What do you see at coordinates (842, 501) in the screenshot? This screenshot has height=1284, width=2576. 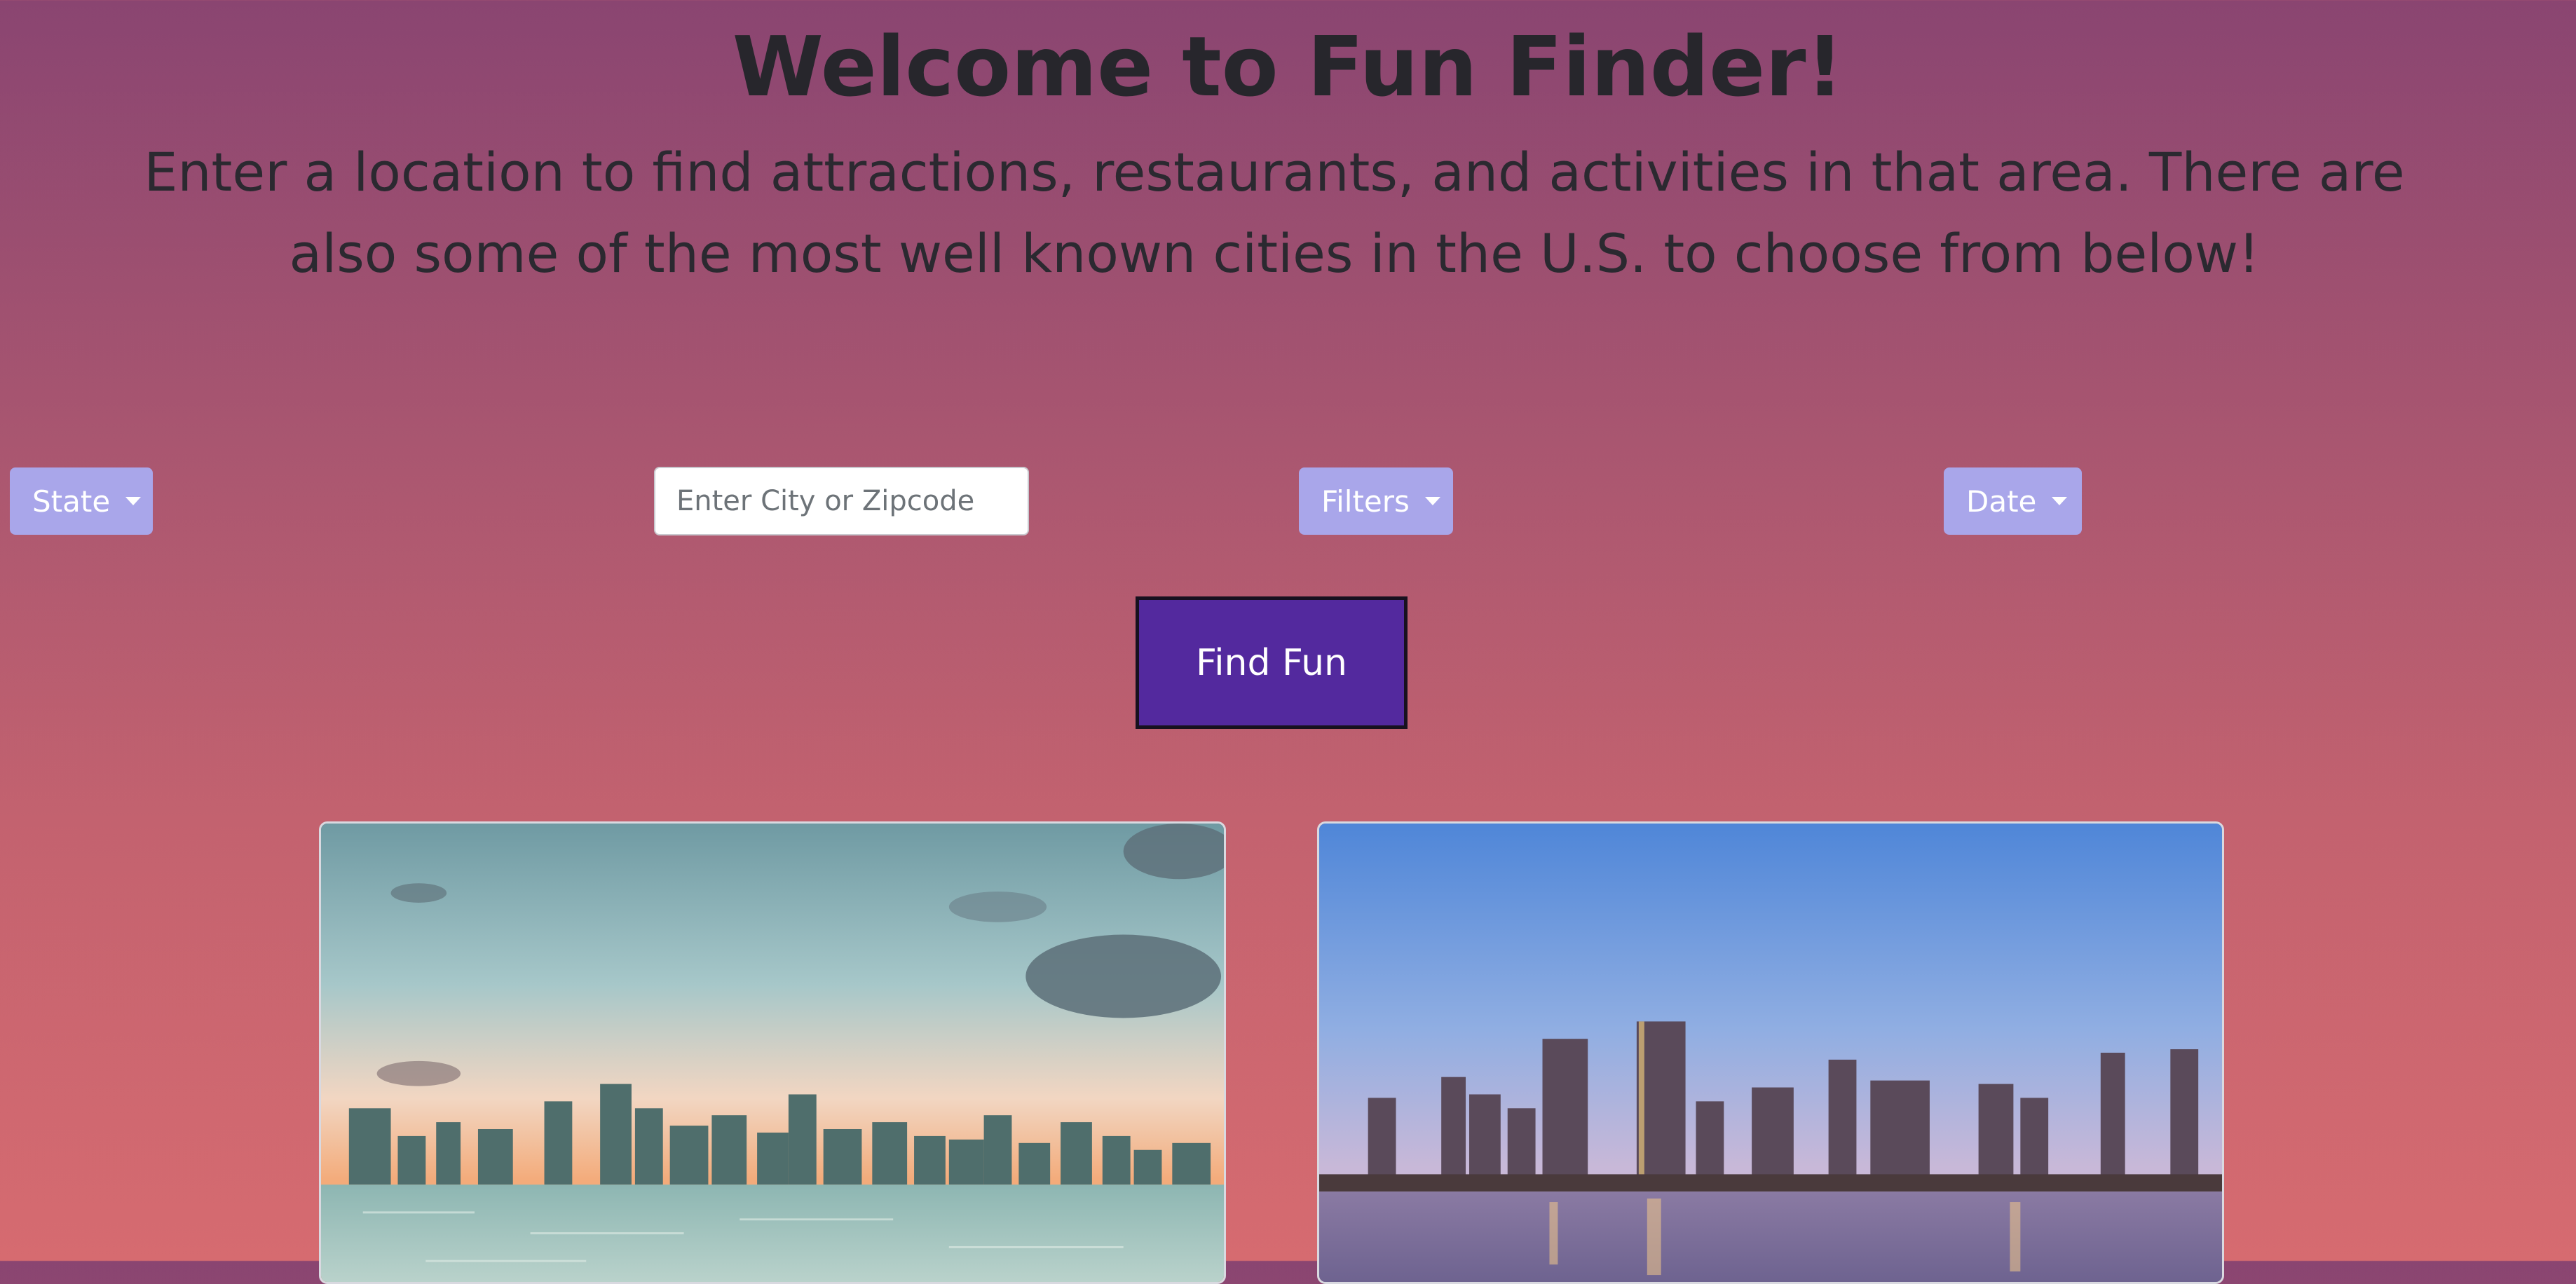 I see `city-zipcode-input` at bounding box center [842, 501].